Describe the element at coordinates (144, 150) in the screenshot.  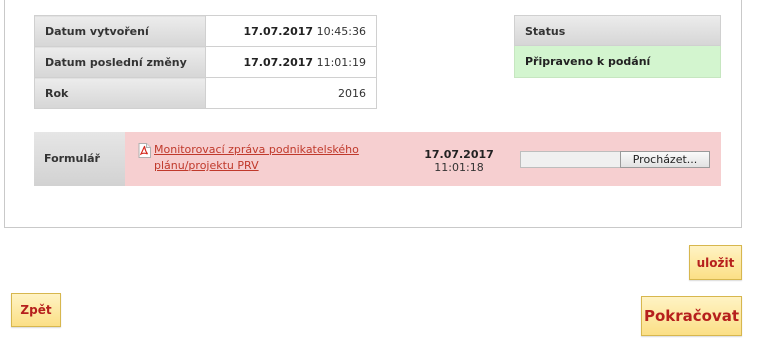
I see `pdf-icon` at that location.